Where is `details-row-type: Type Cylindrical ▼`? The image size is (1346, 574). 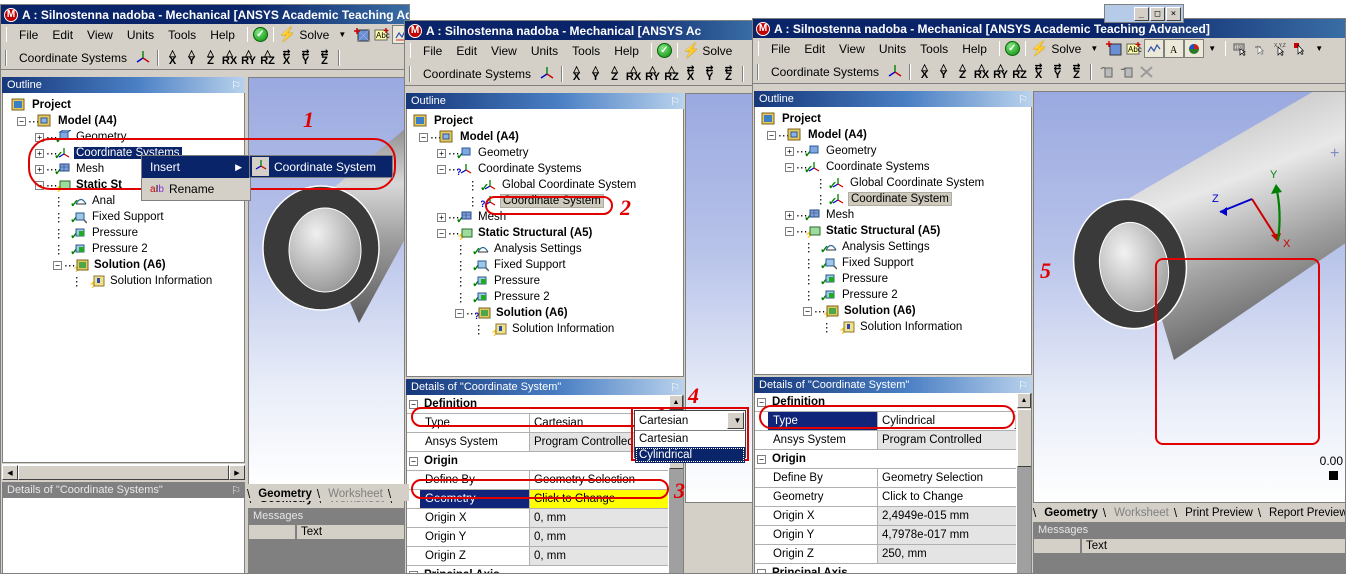 details-row-type: Type Cylindrical ▼ is located at coordinates (893, 421).